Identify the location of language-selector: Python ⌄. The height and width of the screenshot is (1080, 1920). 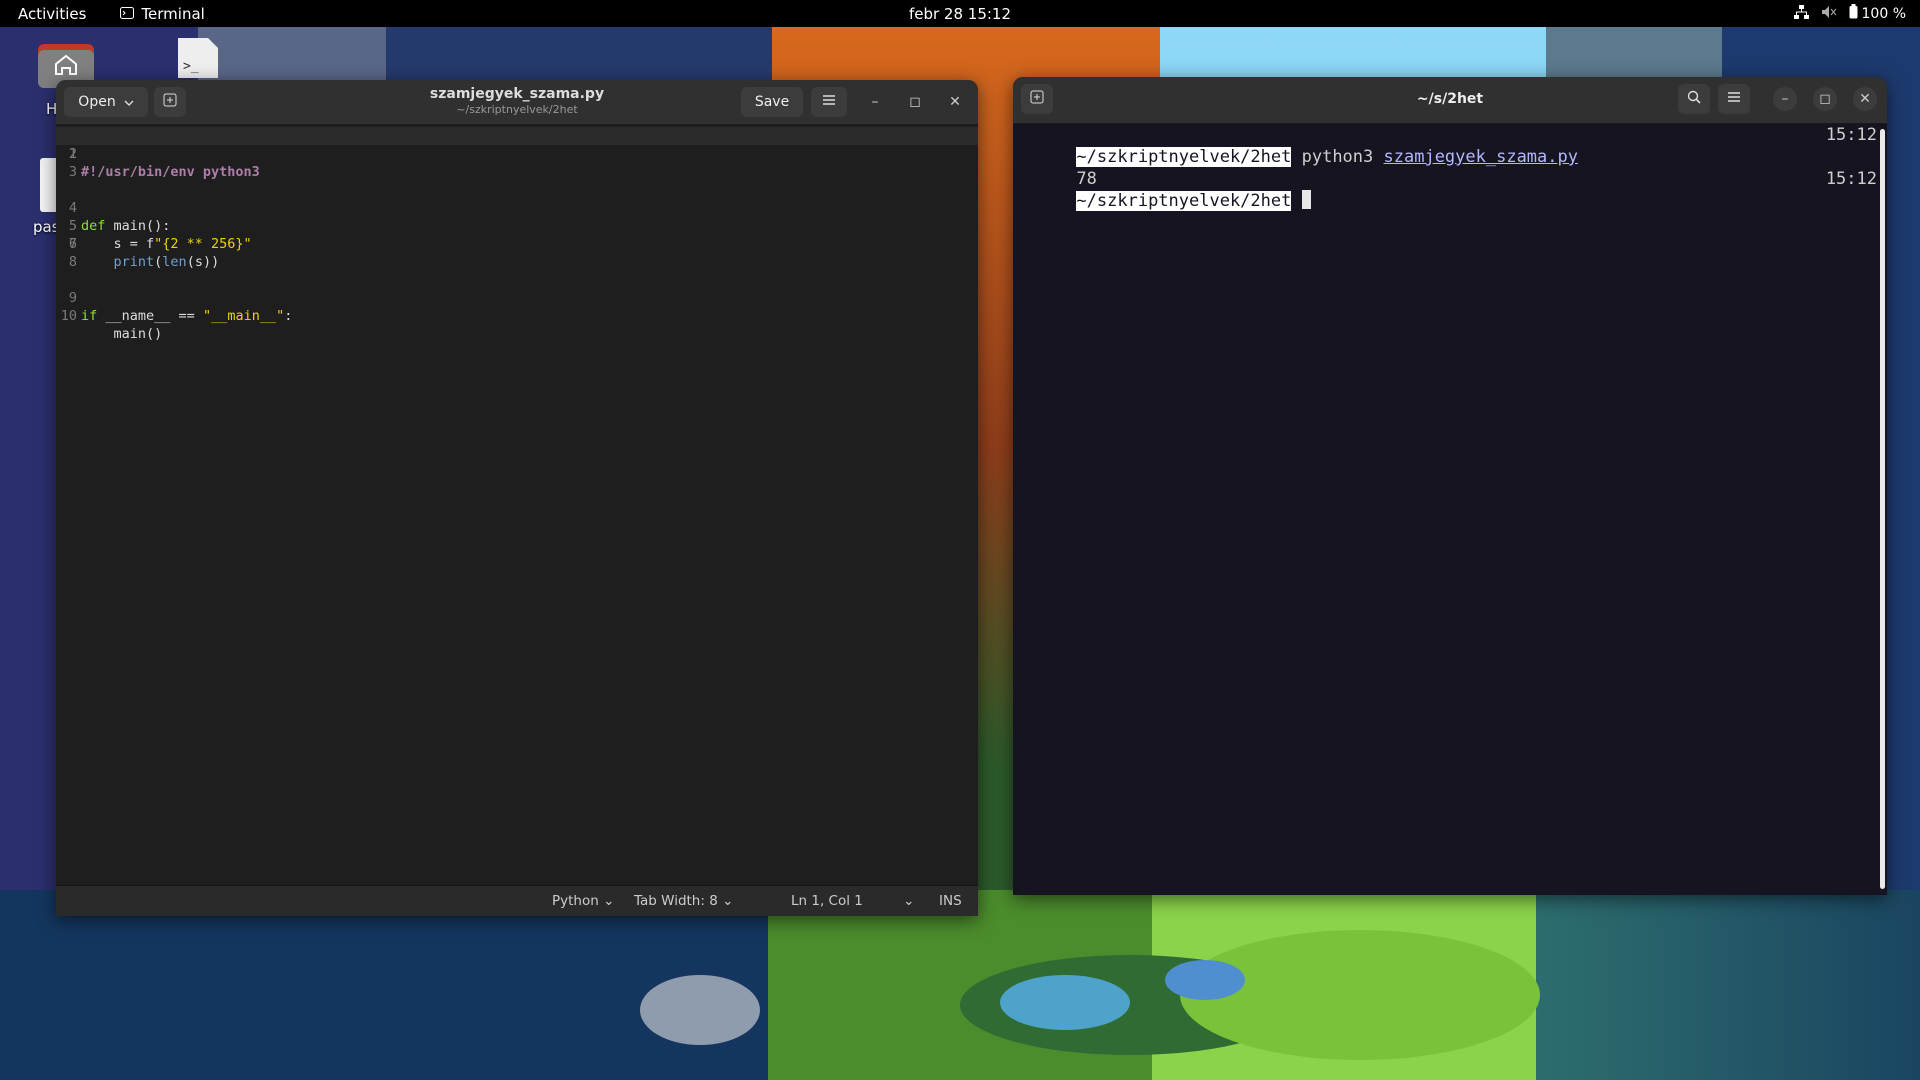
(583, 901).